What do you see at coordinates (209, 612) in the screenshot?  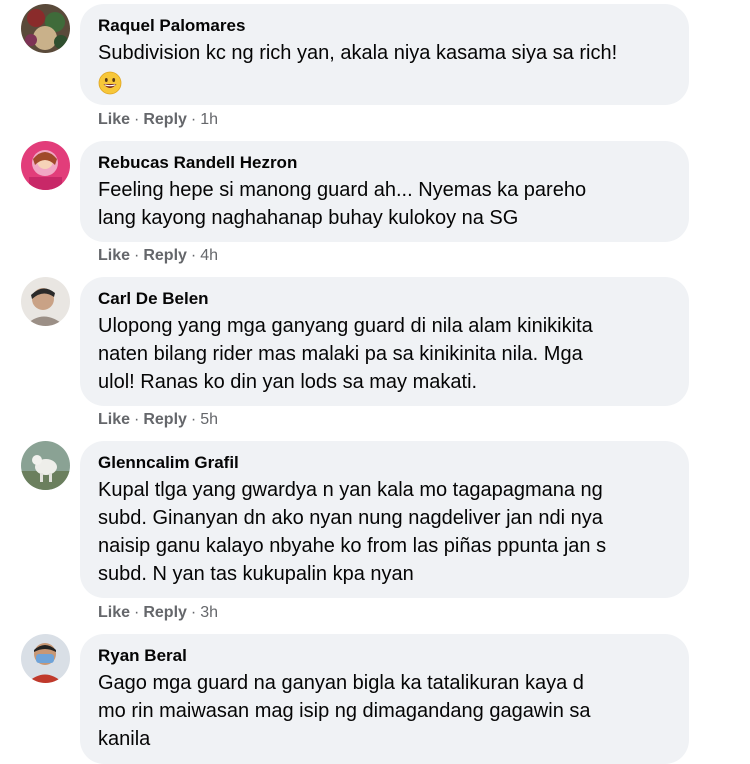 I see `comment-timestamp: 3h` at bounding box center [209, 612].